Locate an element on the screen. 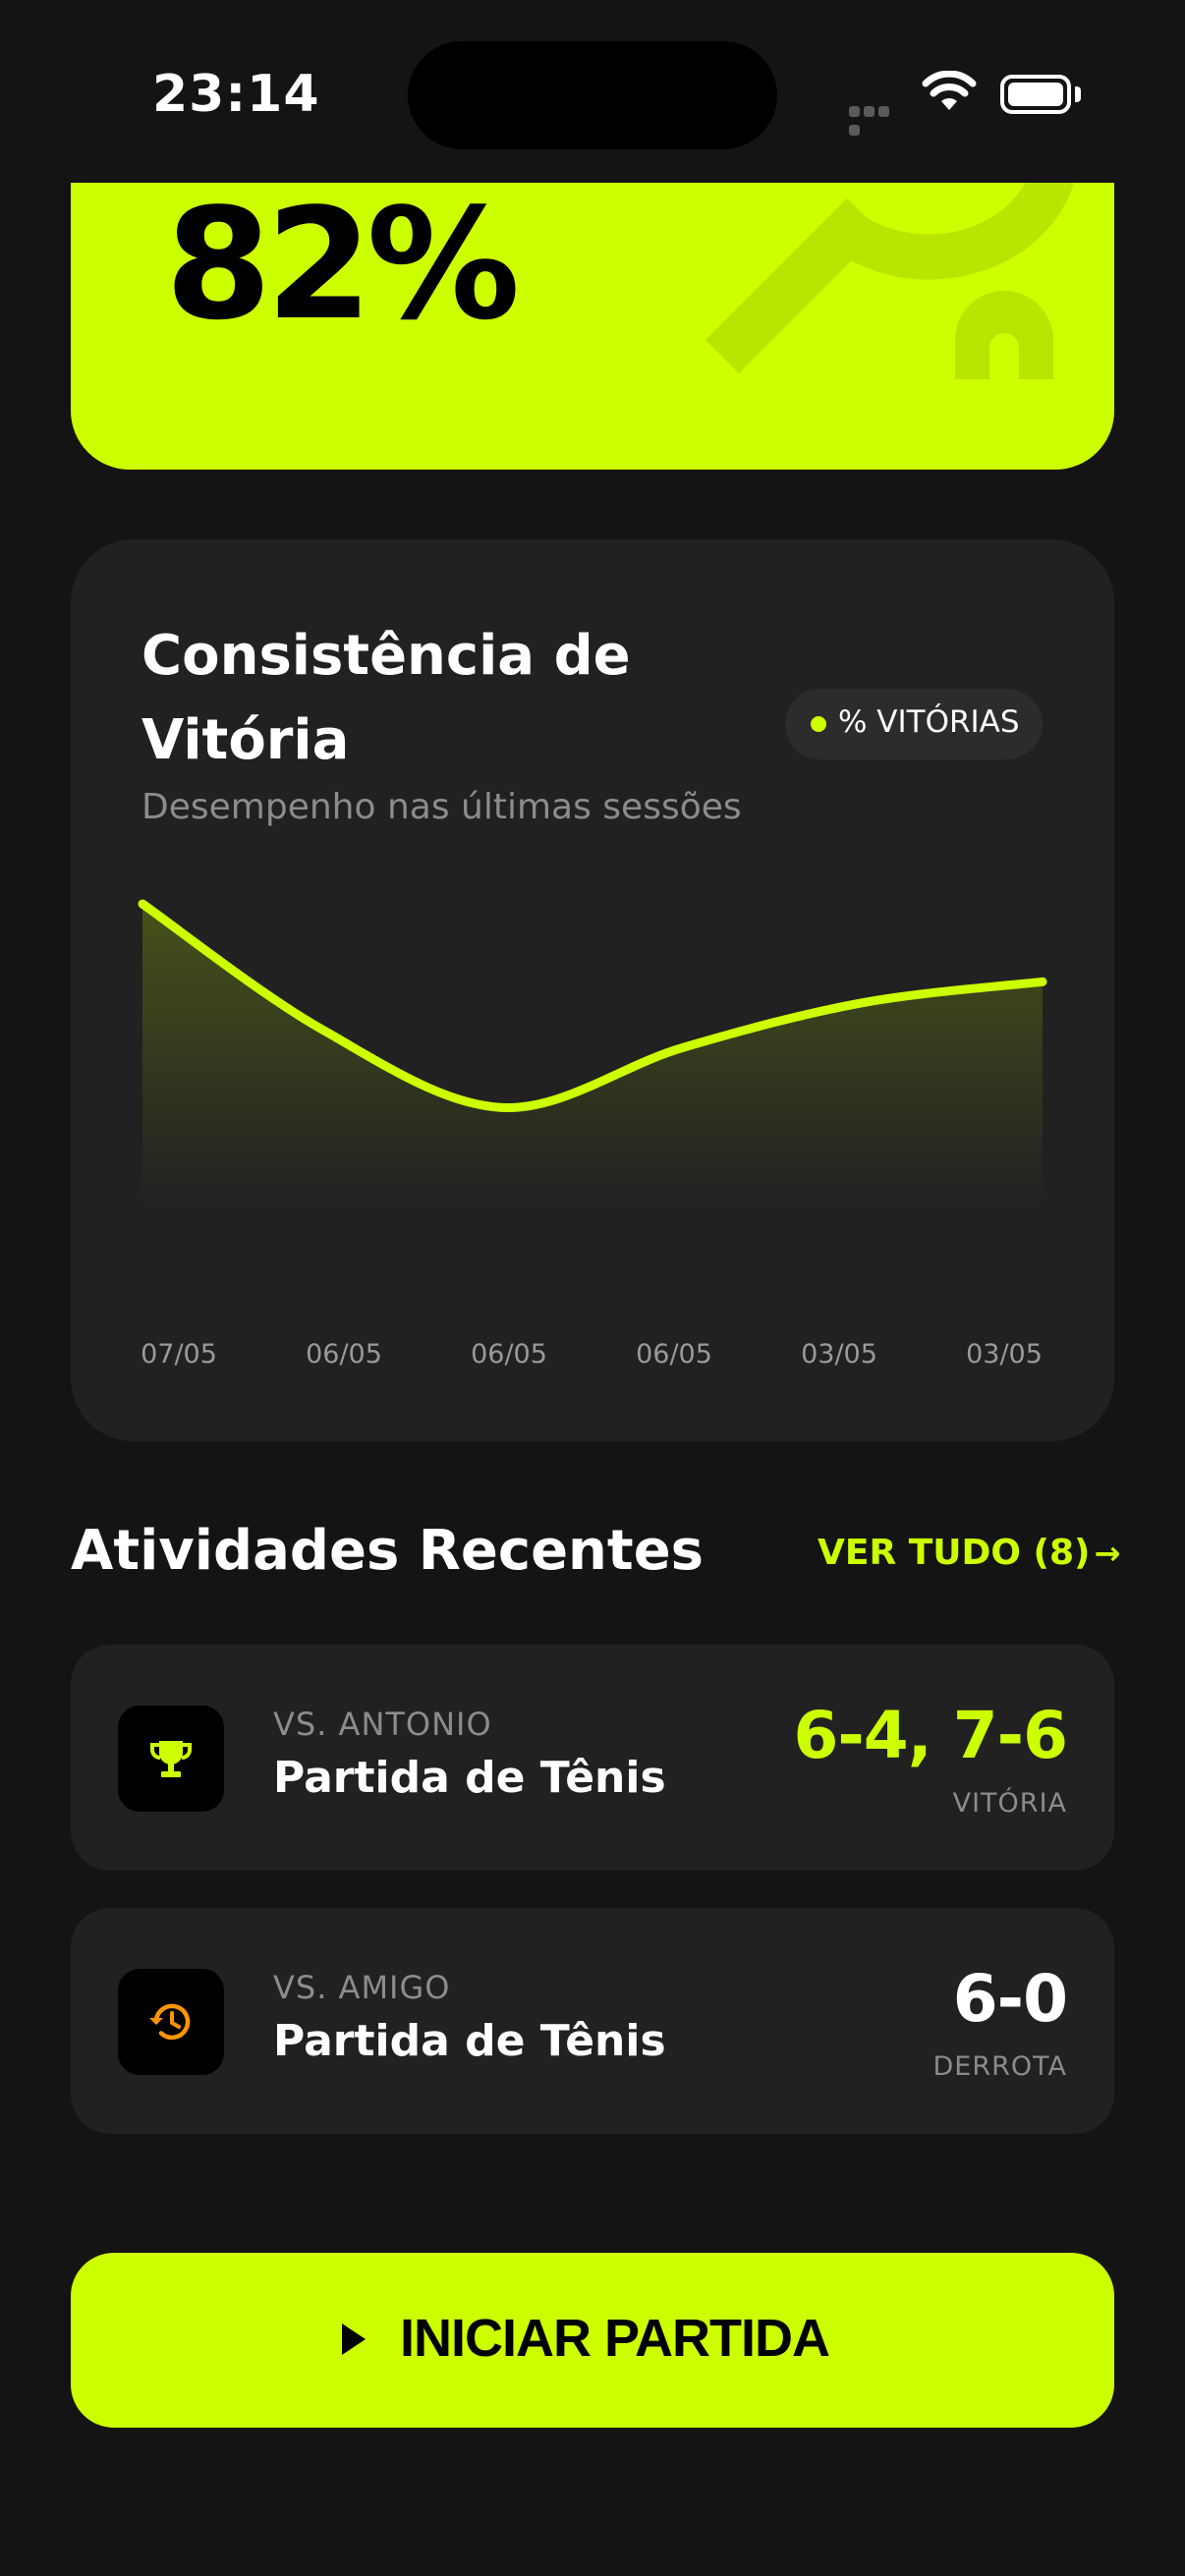 This screenshot has width=1185, height=2576. chart-area is located at coordinates (592, 1054).